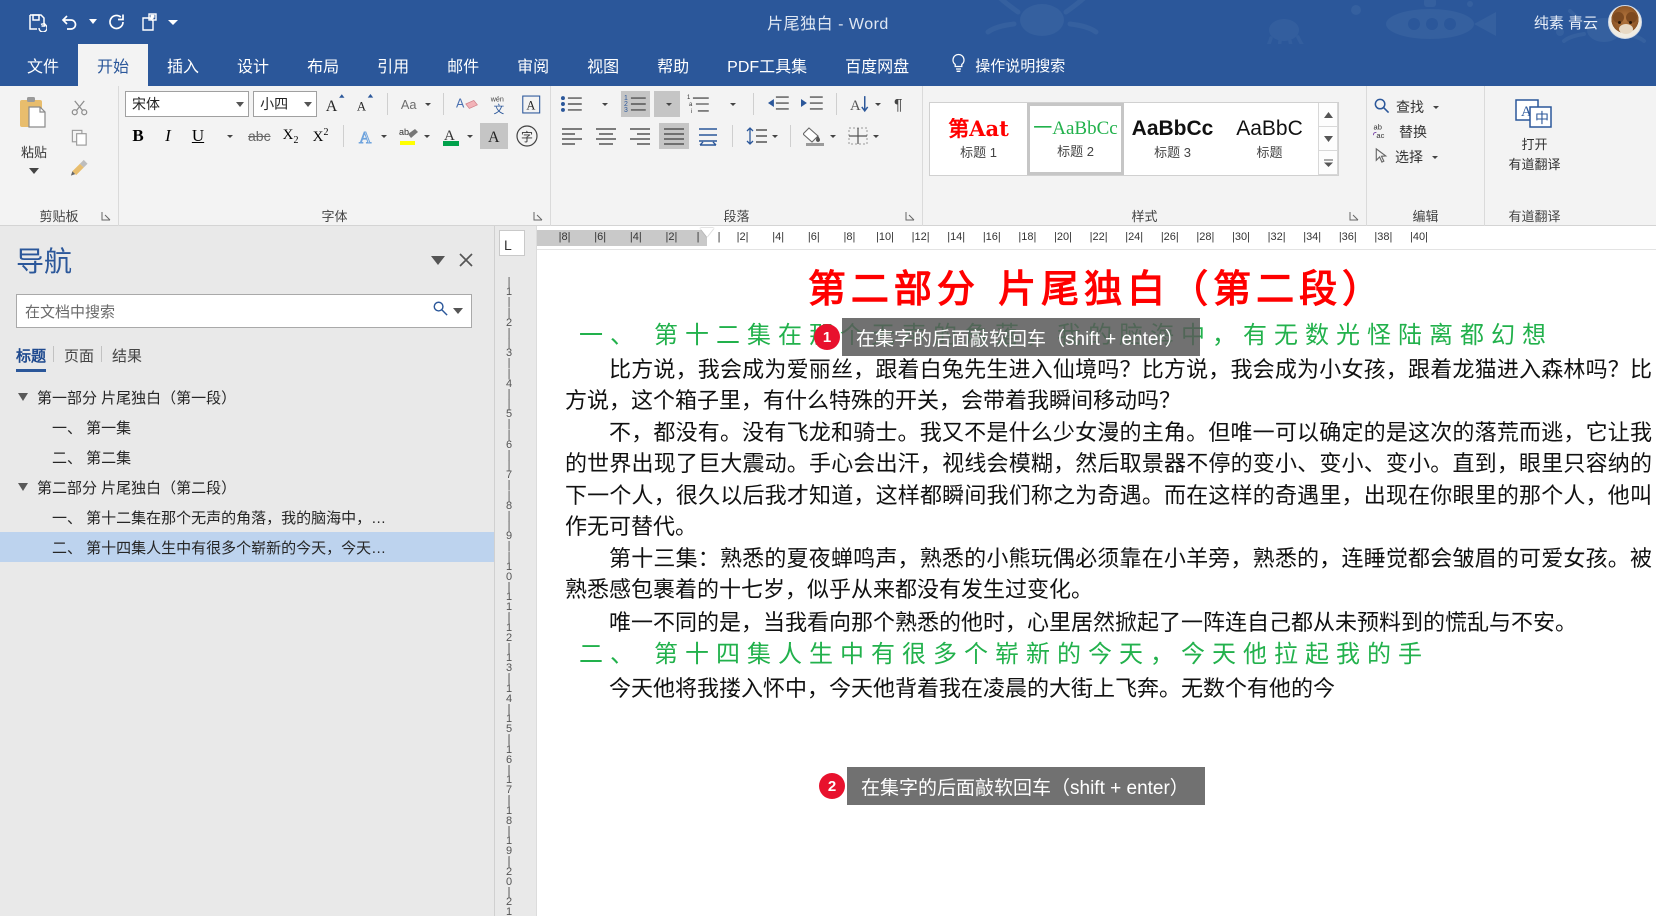 This screenshot has height=916, width=1656. I want to click on bullets-caret-icon, so click(604, 104).